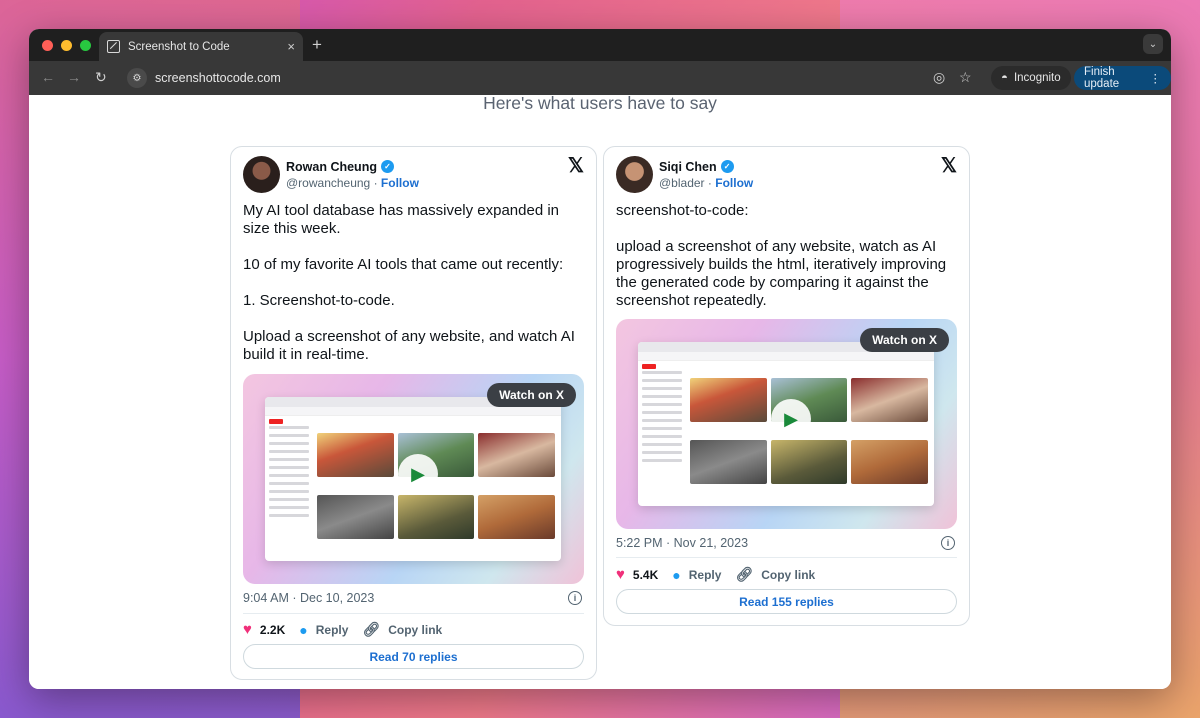  What do you see at coordinates (308, 598) in the screenshot?
I see `tweet-timestamp: 9:04 AM · Dec 10, 2023` at bounding box center [308, 598].